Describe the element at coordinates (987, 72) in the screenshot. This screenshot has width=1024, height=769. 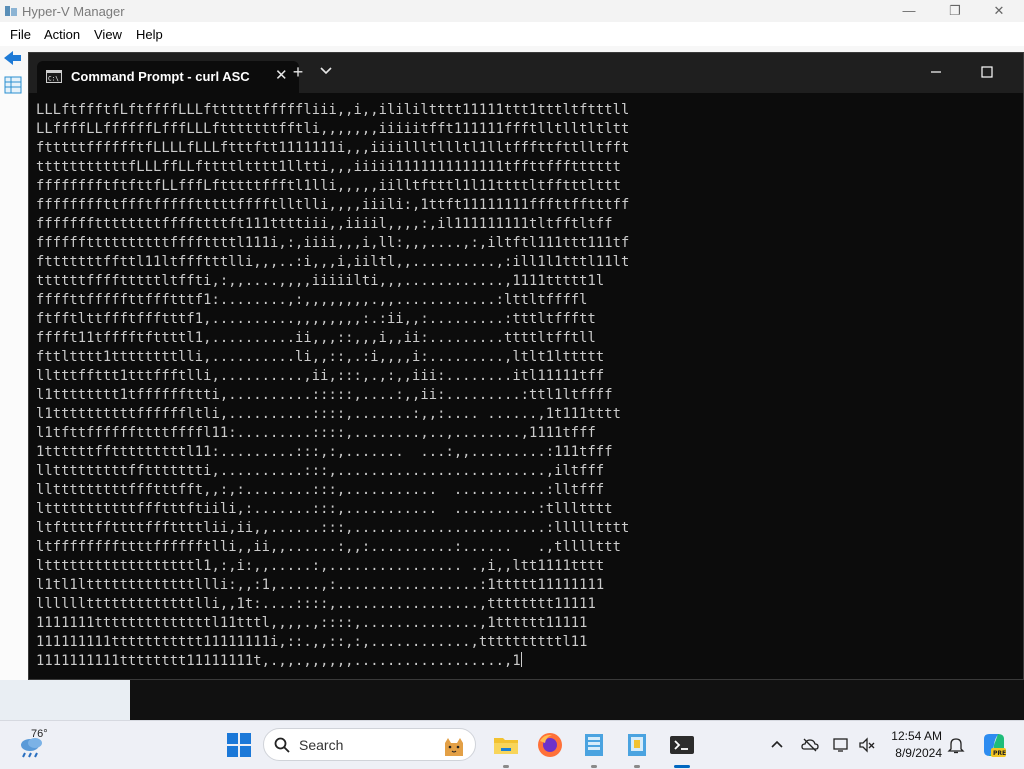
I see `terminal-maximize-button` at that location.